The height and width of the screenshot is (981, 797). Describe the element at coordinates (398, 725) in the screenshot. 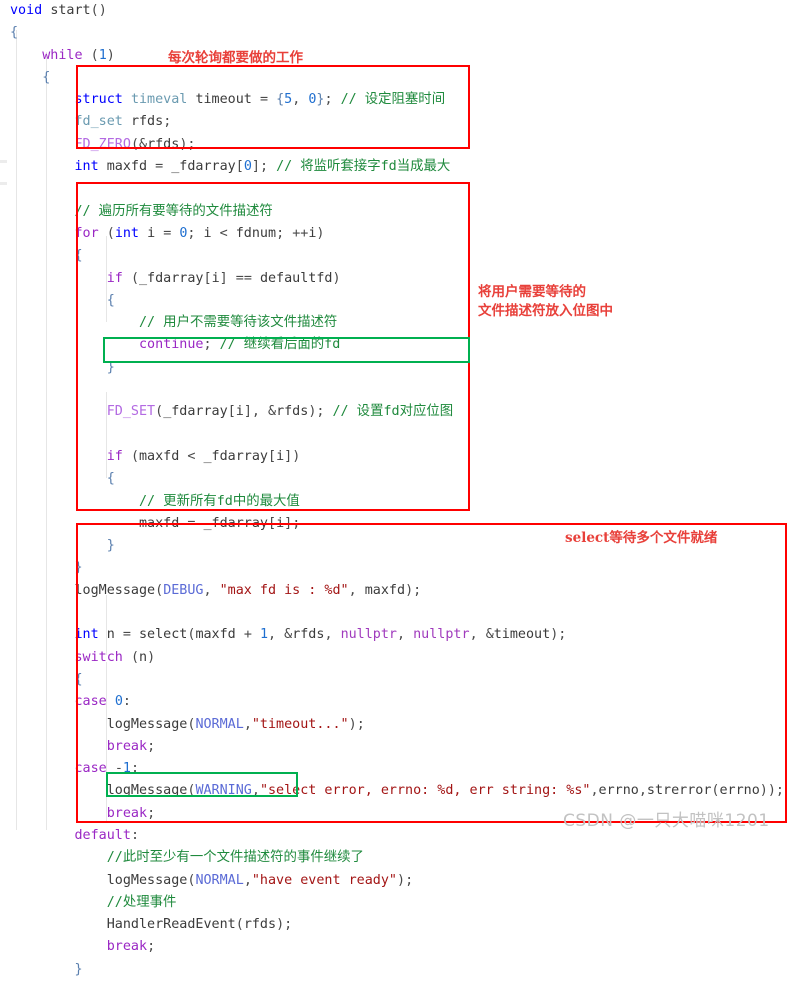

I see `code-line: logMessage(NORMAL,"timeout...");` at that location.